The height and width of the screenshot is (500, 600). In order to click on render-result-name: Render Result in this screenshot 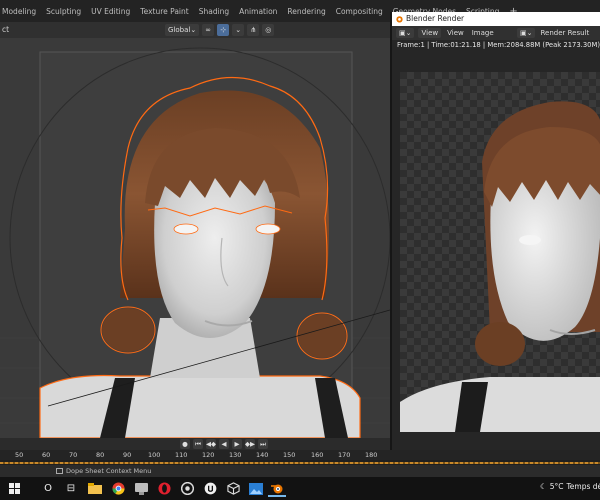, I will do `click(565, 33)`.